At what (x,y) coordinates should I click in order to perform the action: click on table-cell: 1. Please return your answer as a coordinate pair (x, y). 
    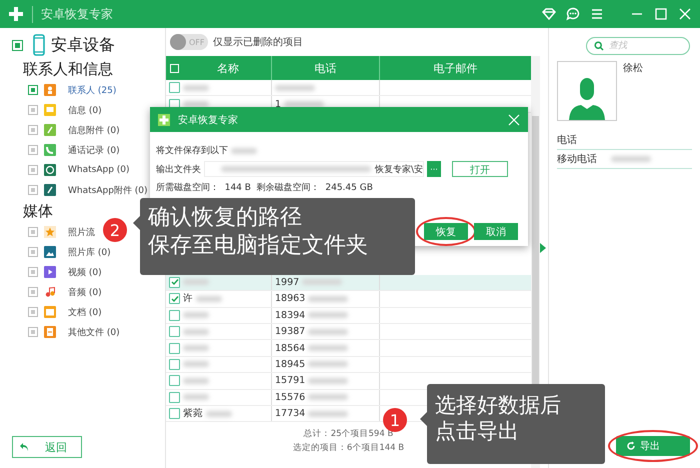
    Looking at the image, I should click on (278, 104).